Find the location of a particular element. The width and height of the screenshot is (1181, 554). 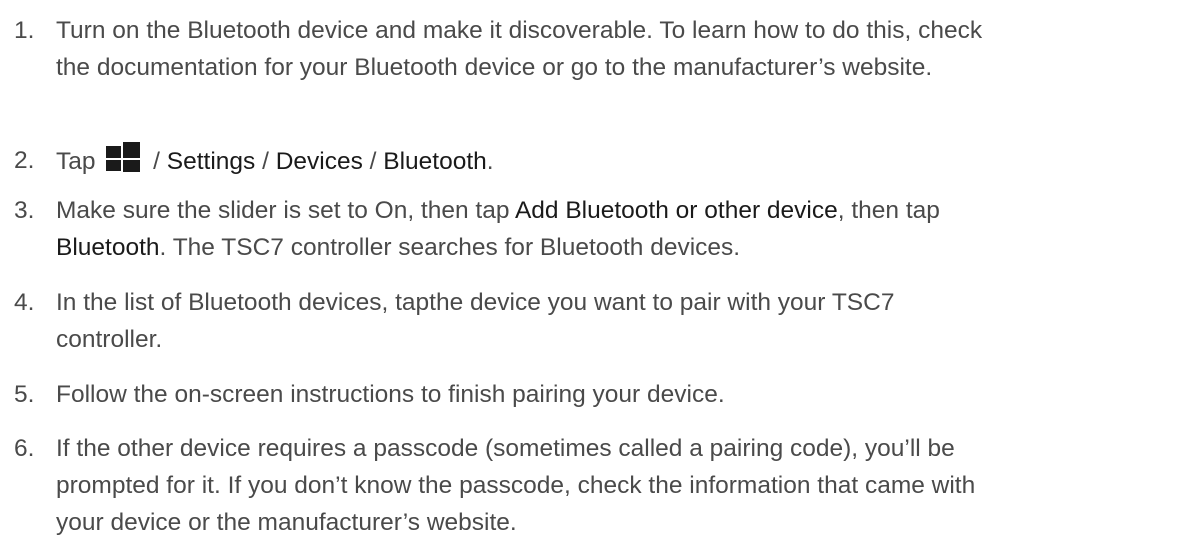

step-text-part: , then tap is located at coordinates (888, 210).